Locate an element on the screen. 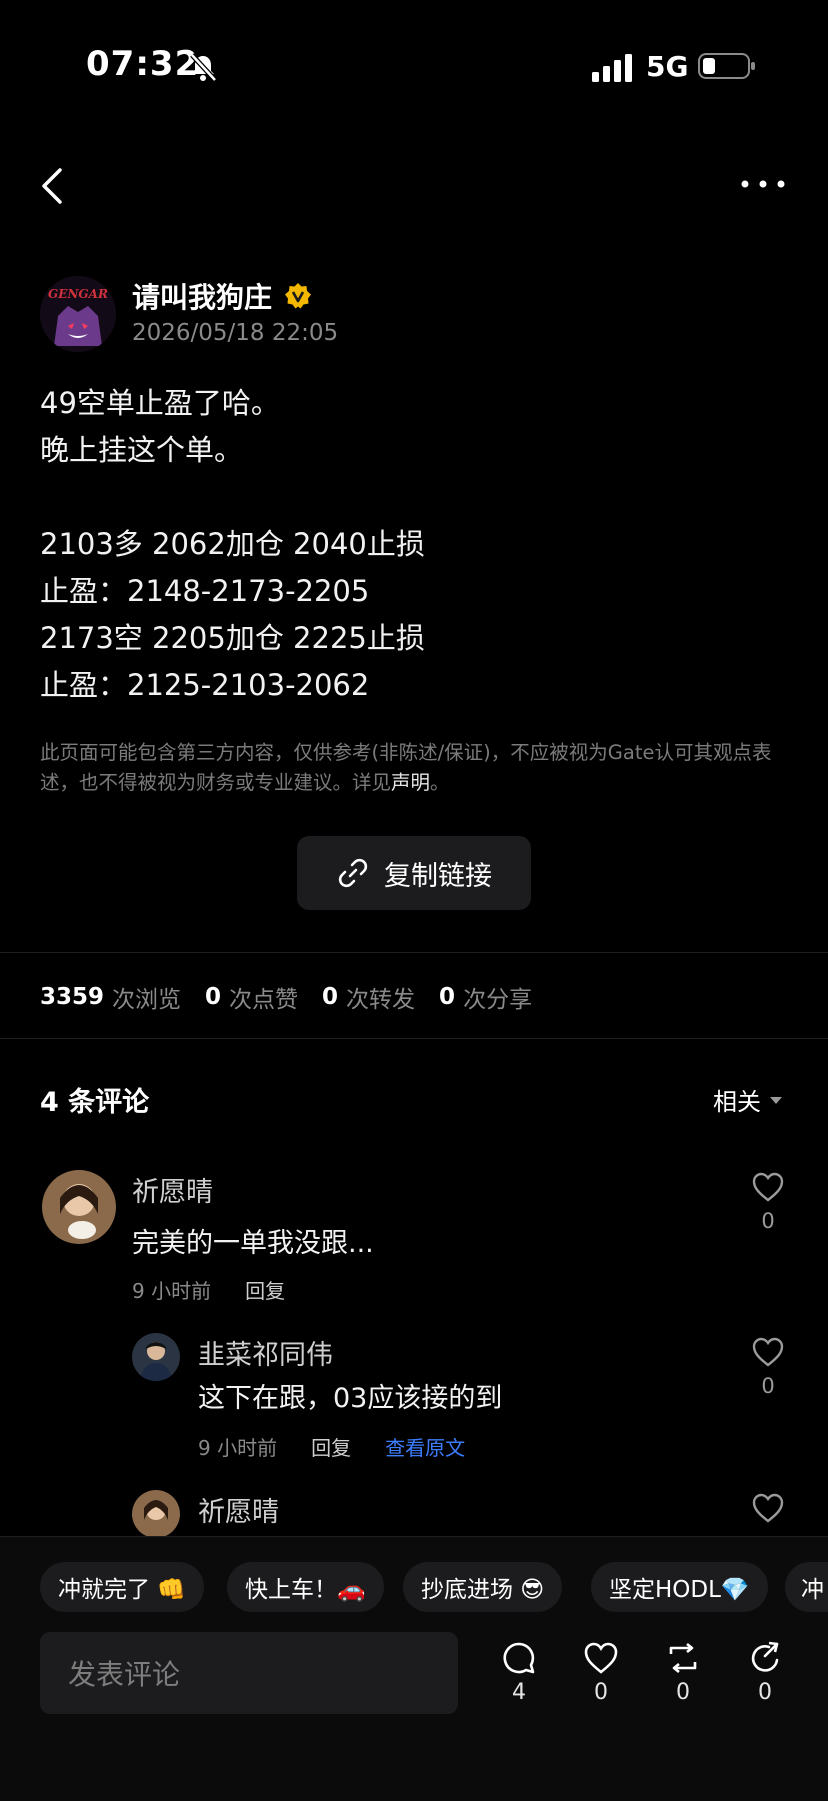  back-chevron-icon is located at coordinates (53, 186).